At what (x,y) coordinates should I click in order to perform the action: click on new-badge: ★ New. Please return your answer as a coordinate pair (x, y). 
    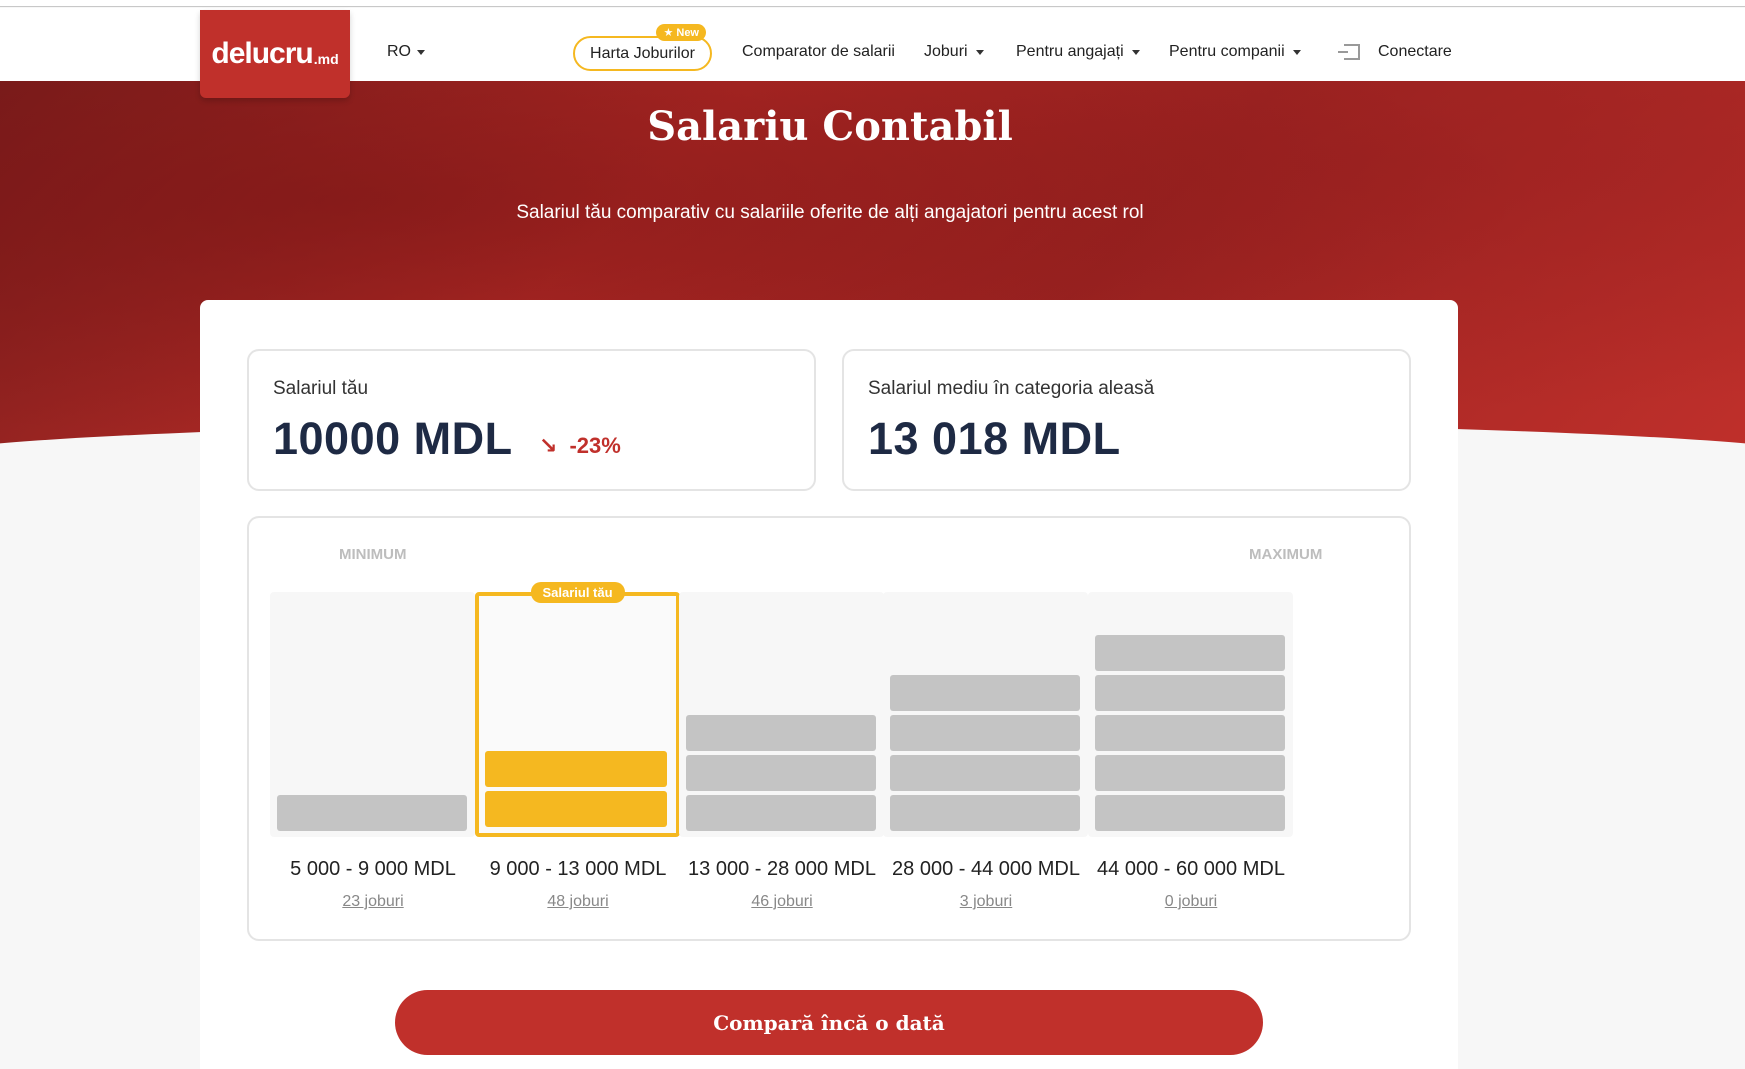
    Looking at the image, I should click on (681, 32).